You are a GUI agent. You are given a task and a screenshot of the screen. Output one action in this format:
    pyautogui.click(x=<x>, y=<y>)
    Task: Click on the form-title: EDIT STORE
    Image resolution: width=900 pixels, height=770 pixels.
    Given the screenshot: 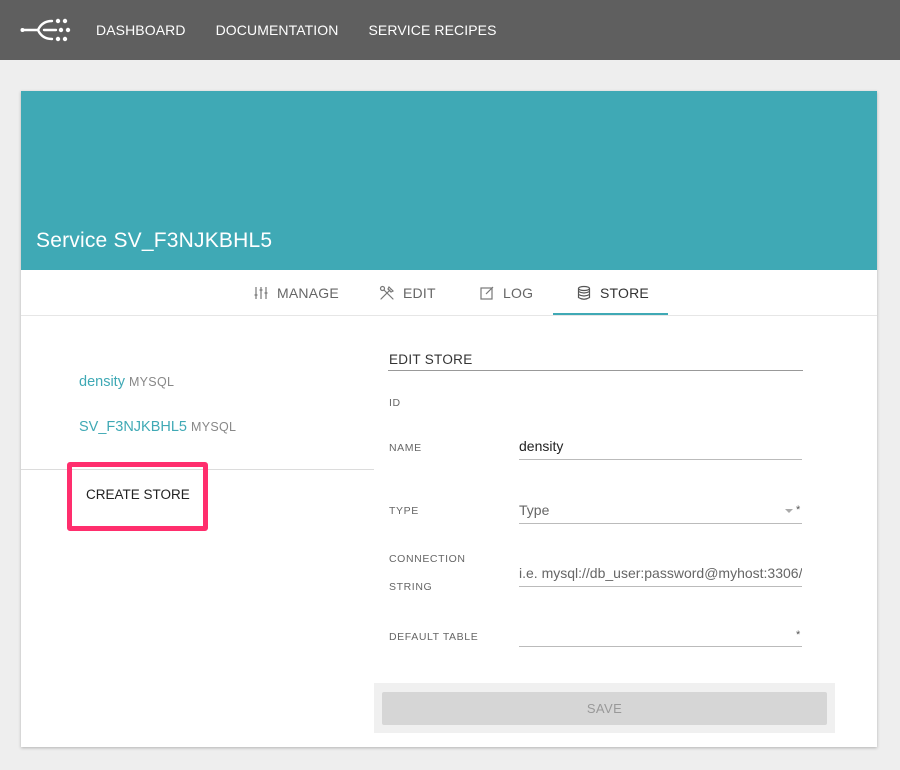 What is the action you would take?
    pyautogui.click(x=431, y=359)
    